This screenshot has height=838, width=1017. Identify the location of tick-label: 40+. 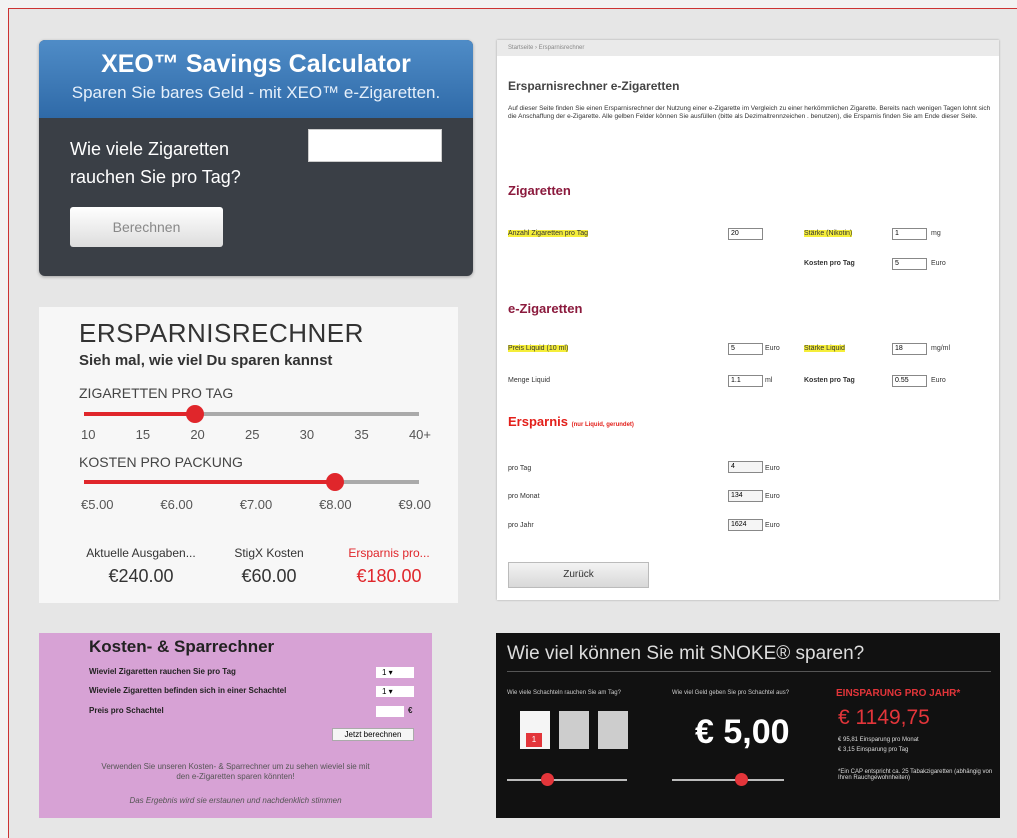
(419, 434).